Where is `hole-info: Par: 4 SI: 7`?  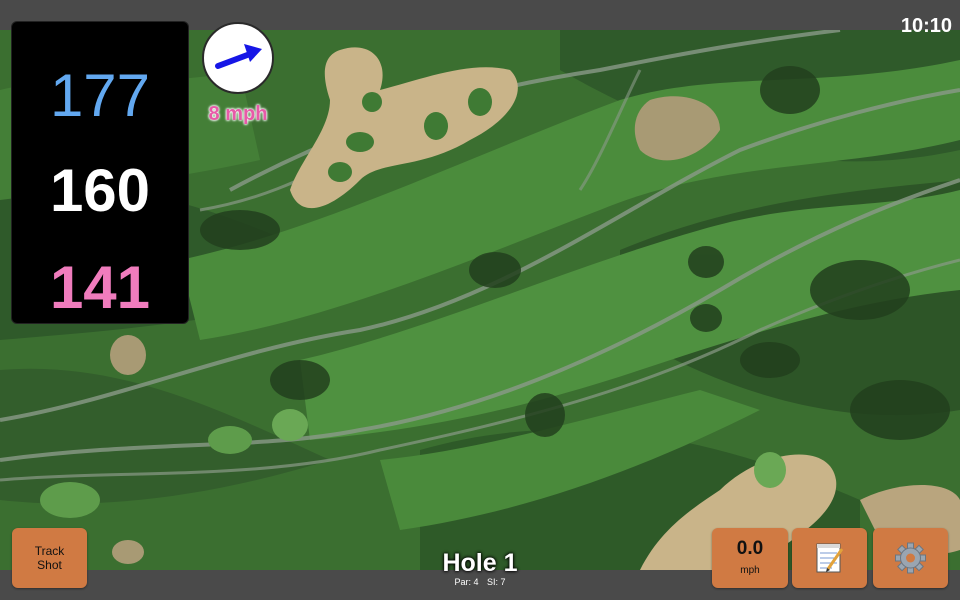
hole-info: Par: 4 SI: 7 is located at coordinates (480, 582).